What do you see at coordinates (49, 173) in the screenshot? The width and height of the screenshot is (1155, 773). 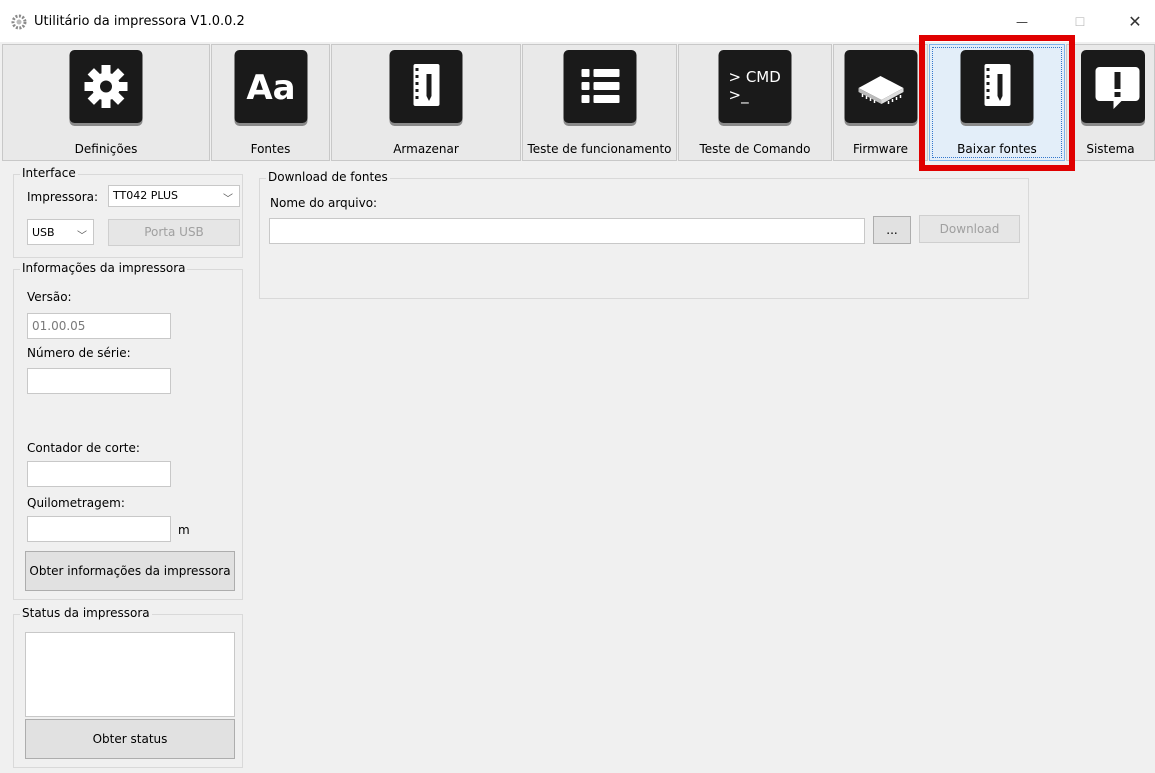 I see `interface-group-title: Interface` at bounding box center [49, 173].